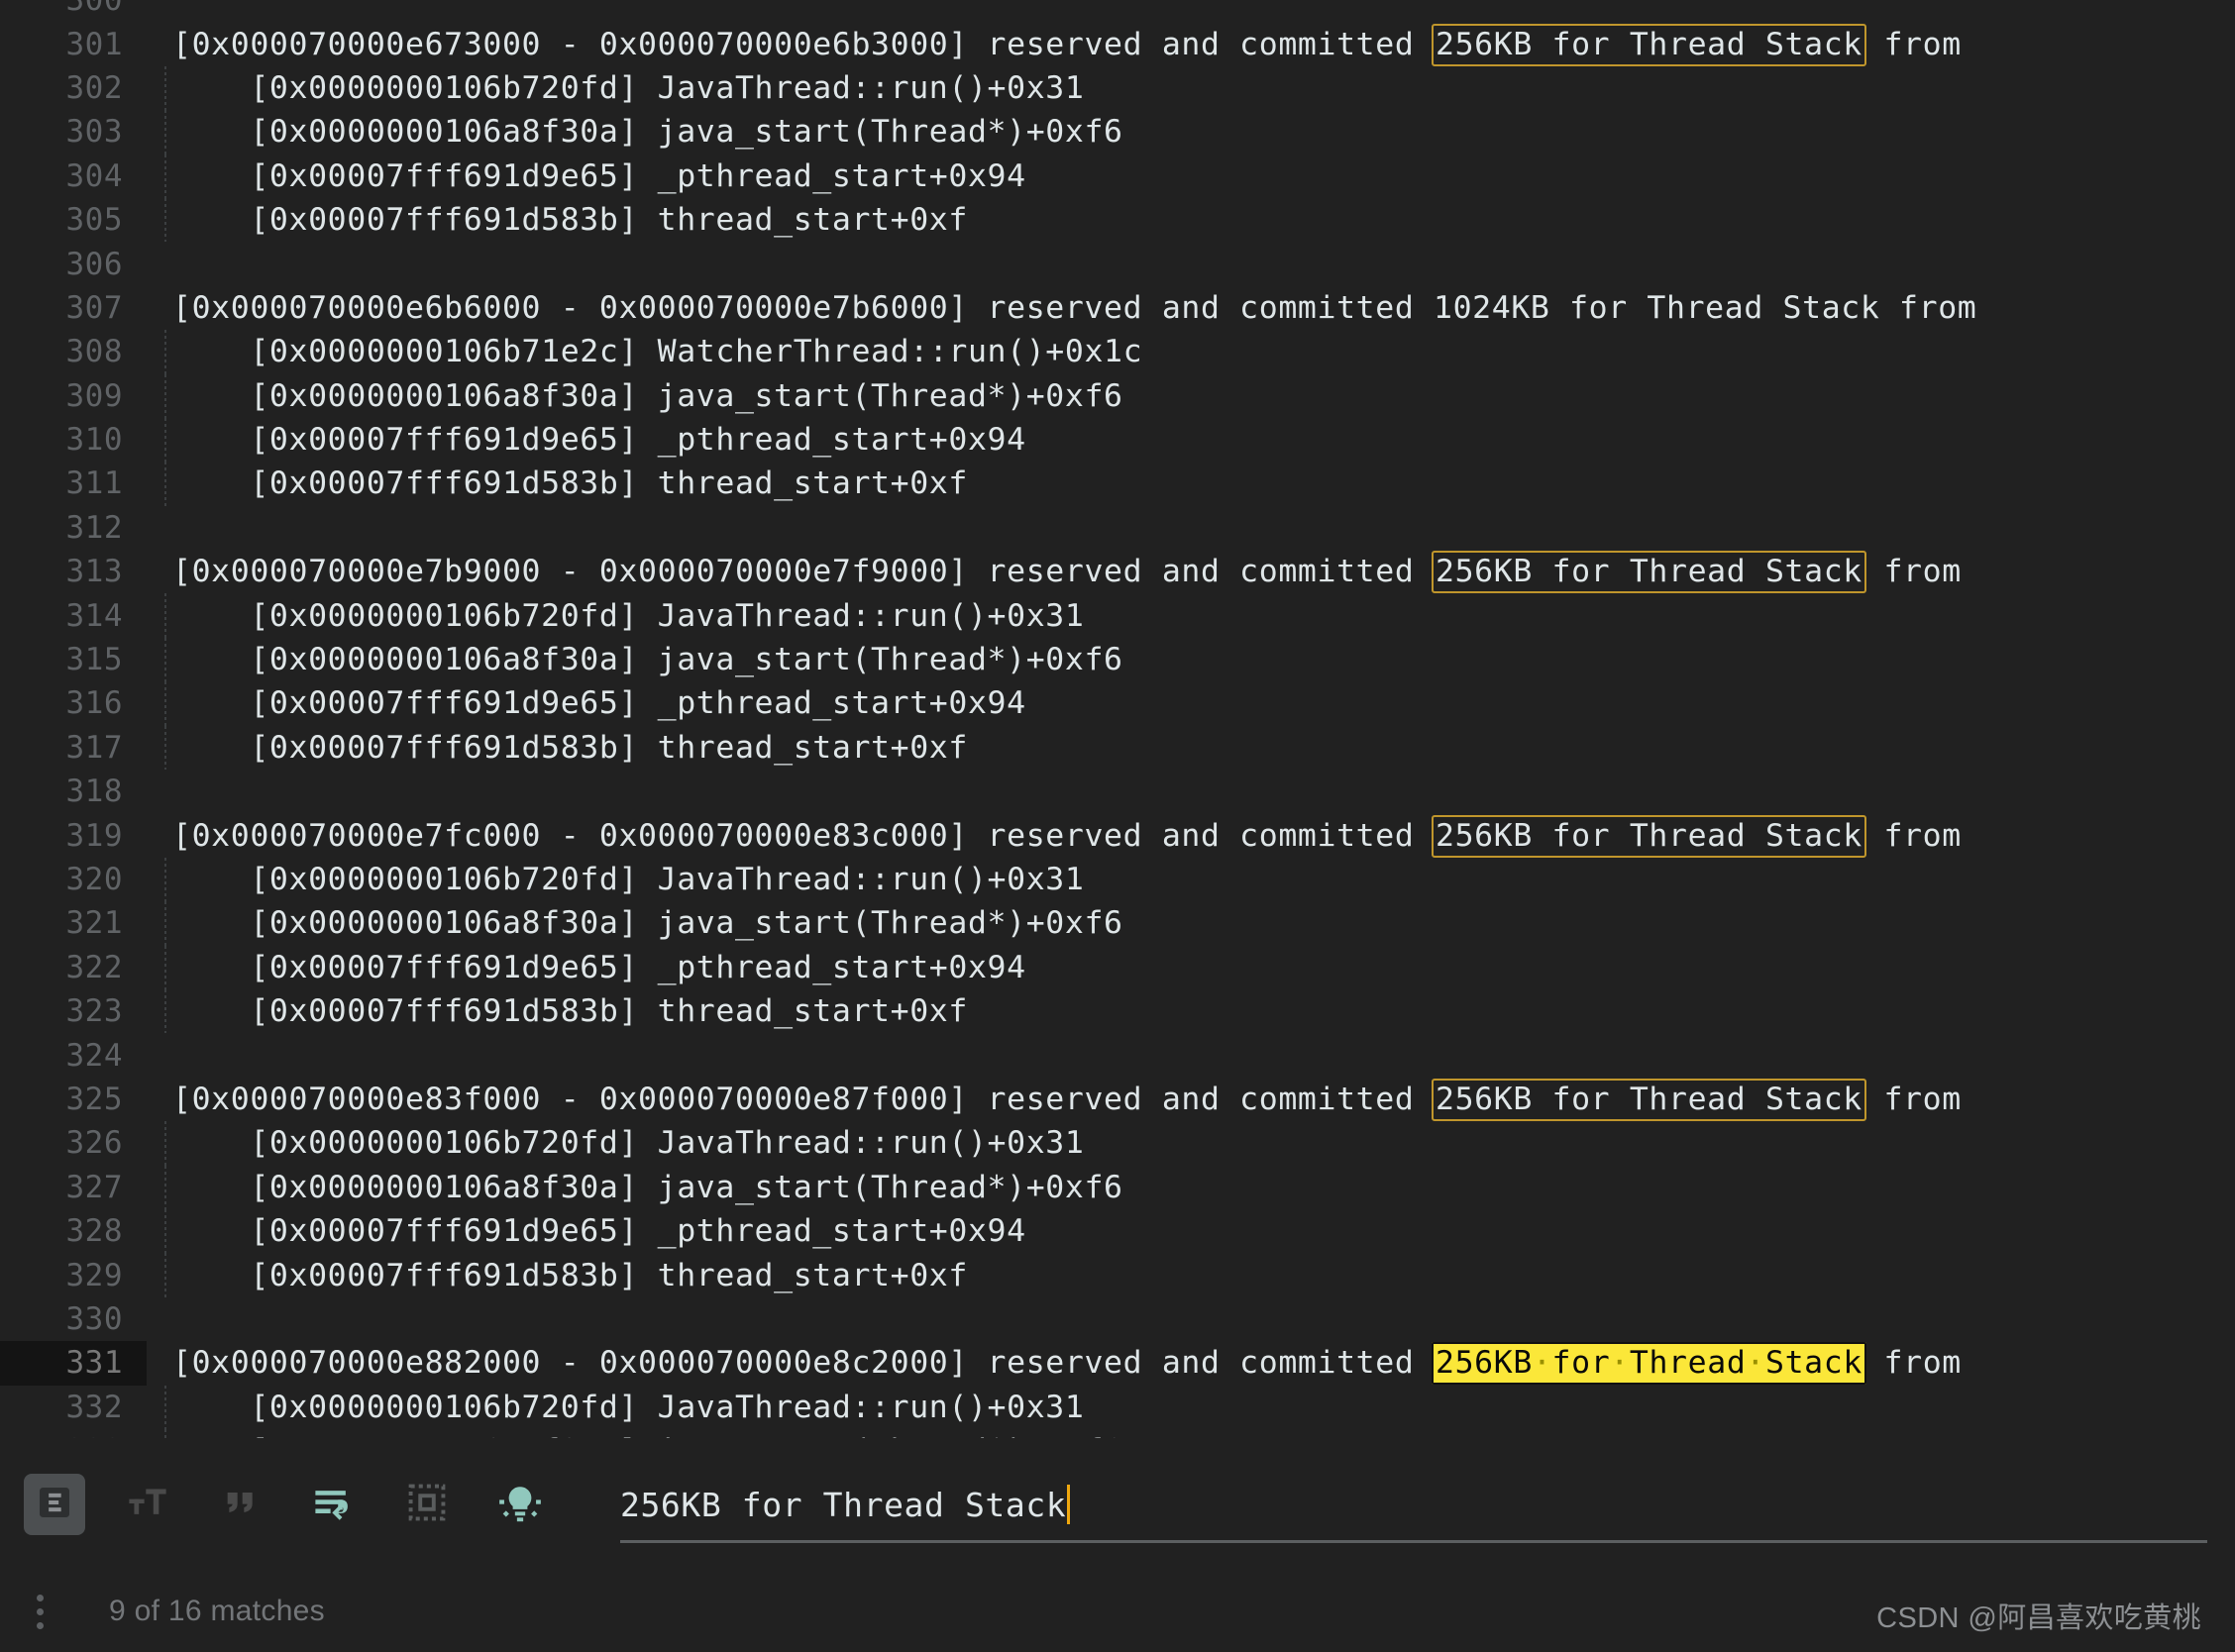 The height and width of the screenshot is (1652, 2235). What do you see at coordinates (1117, 11) in the screenshot?
I see `code-line: 300` at bounding box center [1117, 11].